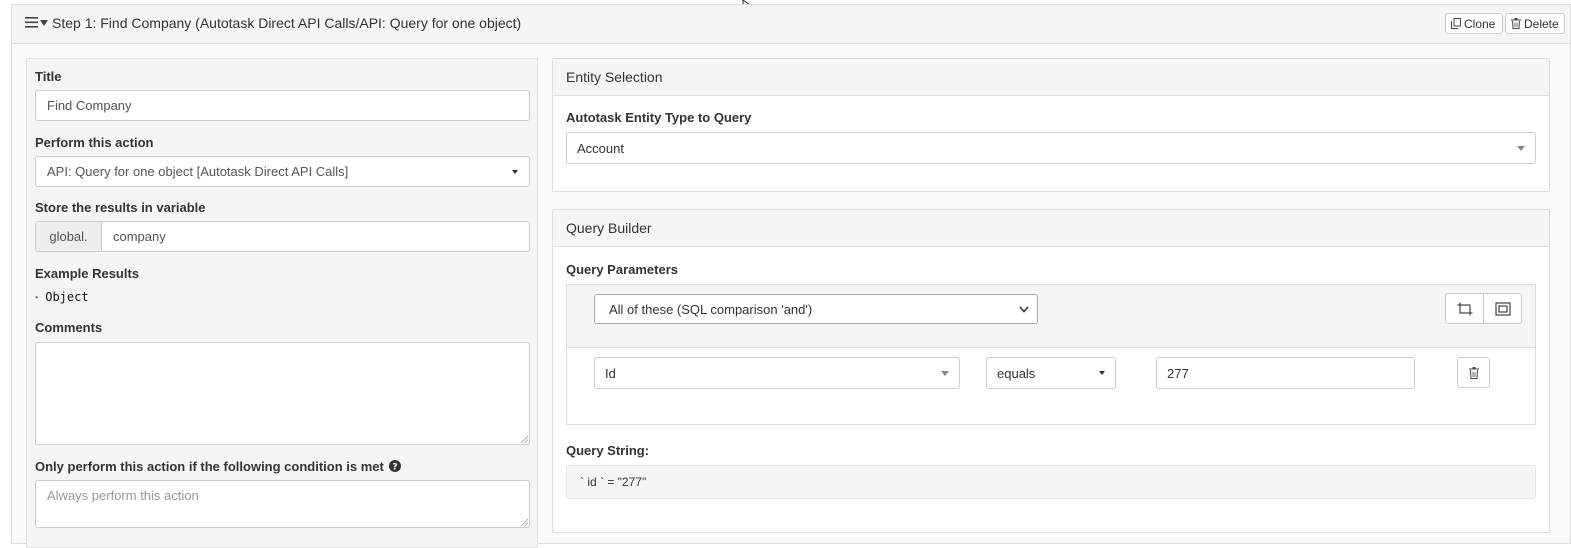 Image resolution: width=1571 pixels, height=548 pixels. What do you see at coordinates (1051, 316) in the screenshot?
I see `rule-group-header: All of these (SQL comparison 'and')` at bounding box center [1051, 316].